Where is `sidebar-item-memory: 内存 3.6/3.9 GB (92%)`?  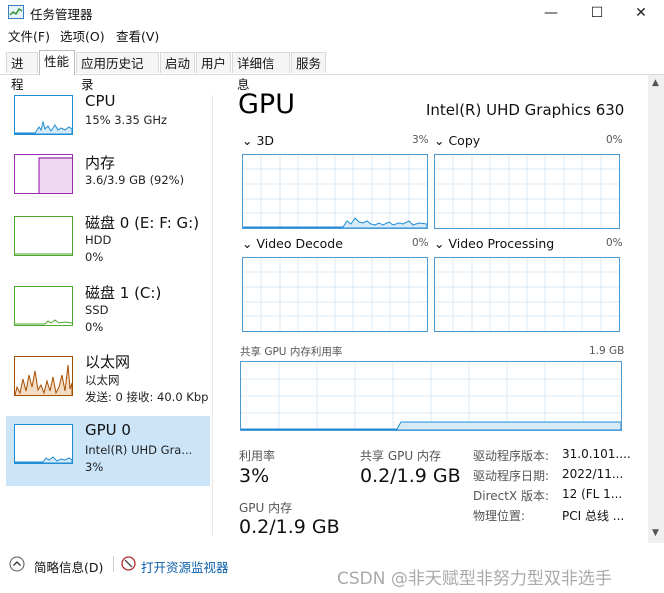 sidebar-item-memory: 内存 3.6/3.9 GB (92%) is located at coordinates (108, 178).